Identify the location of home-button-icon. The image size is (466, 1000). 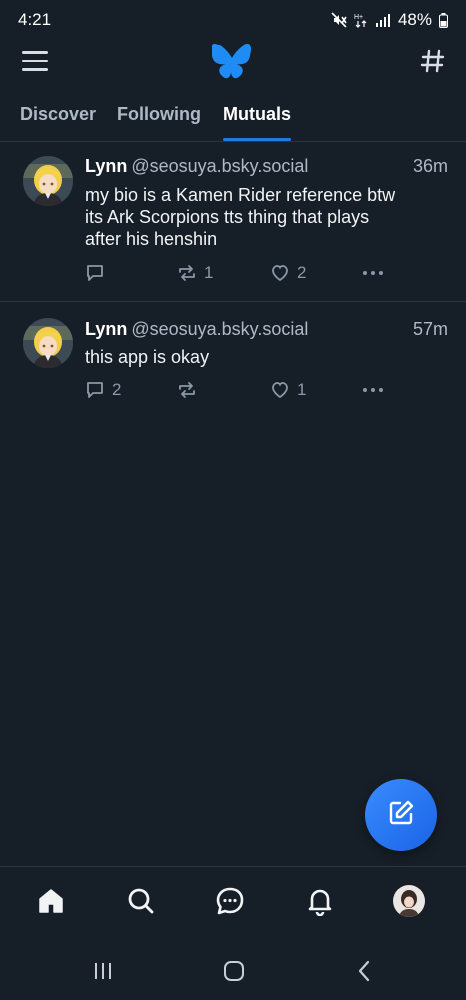
(234, 971).